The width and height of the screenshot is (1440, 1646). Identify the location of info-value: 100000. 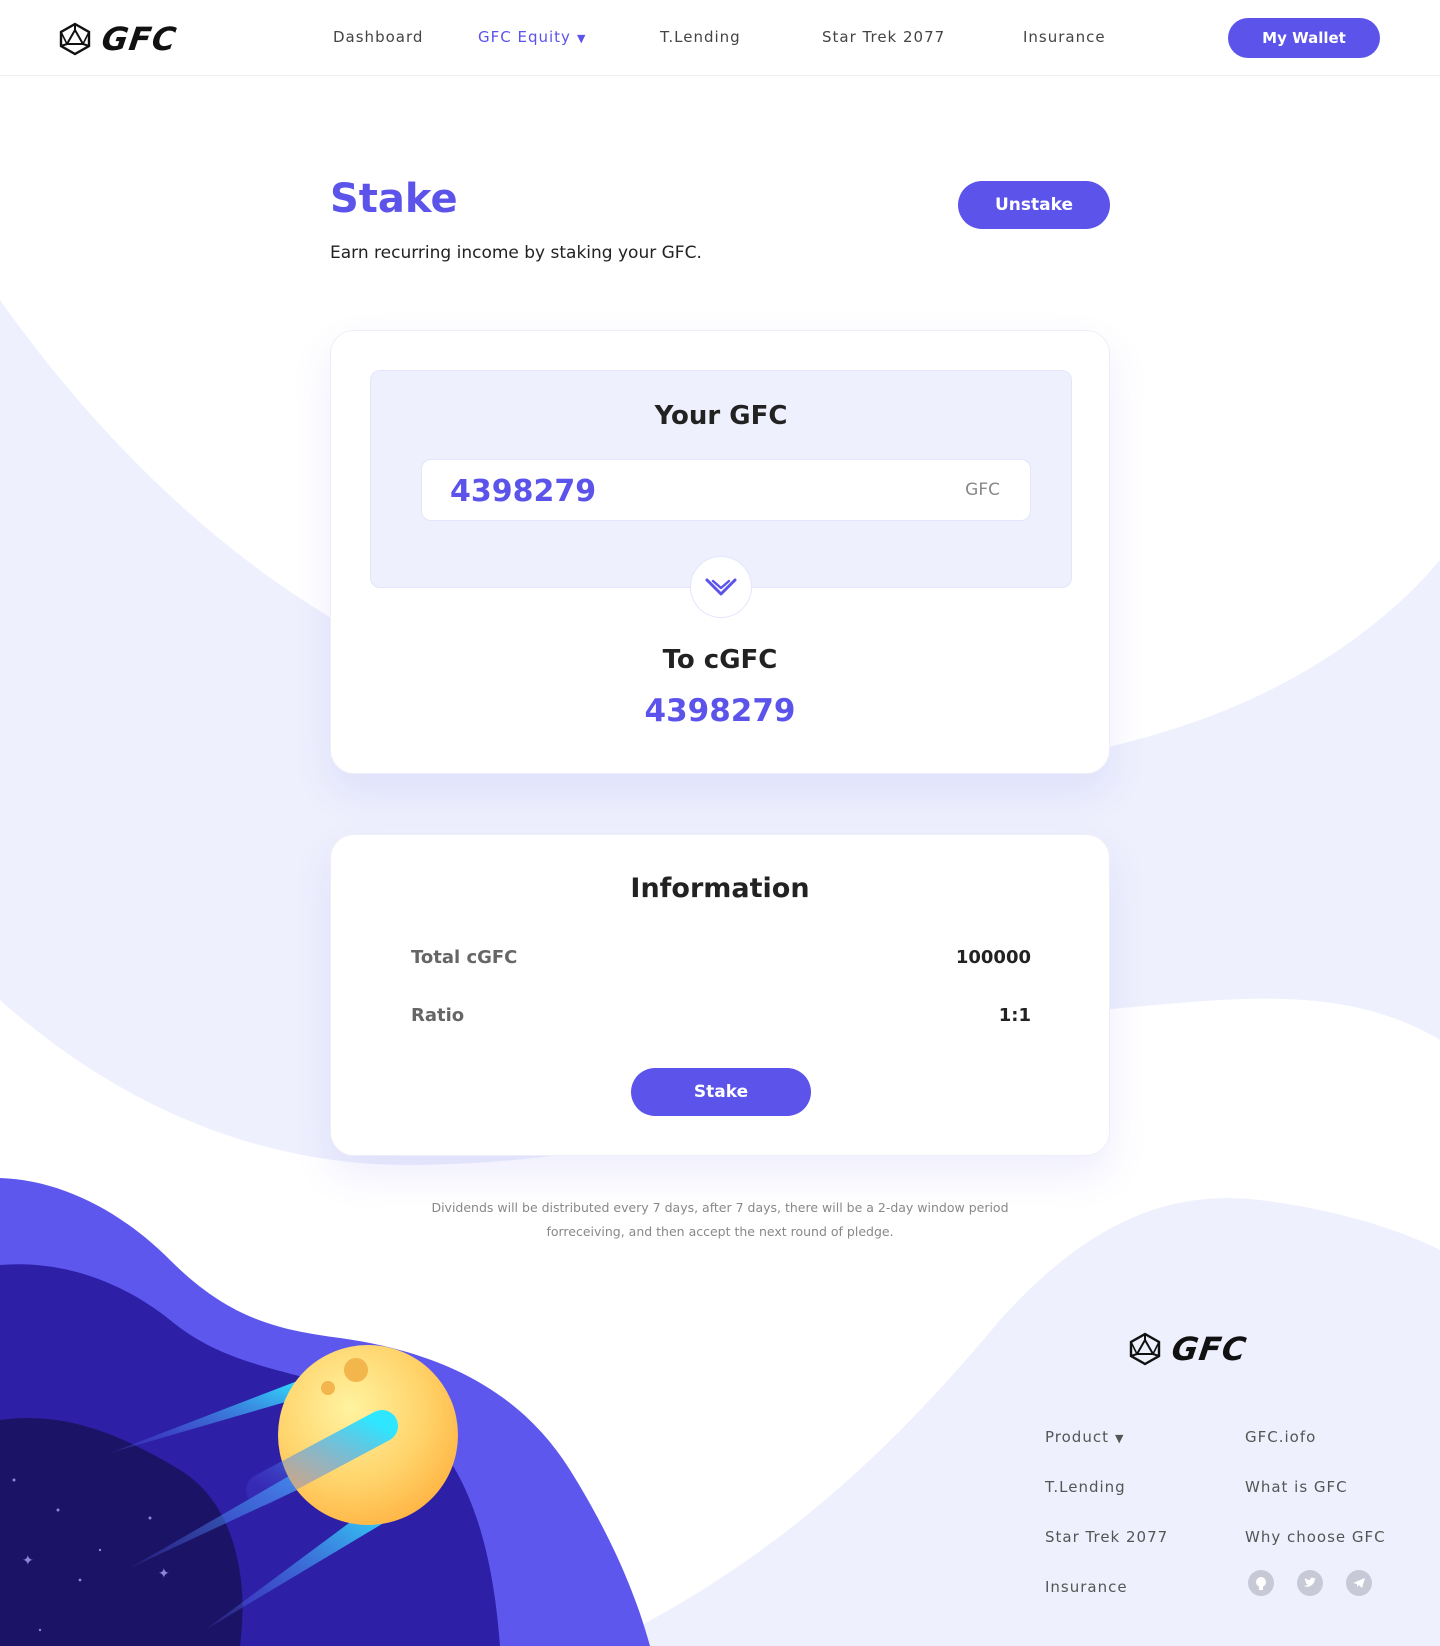
(993, 957).